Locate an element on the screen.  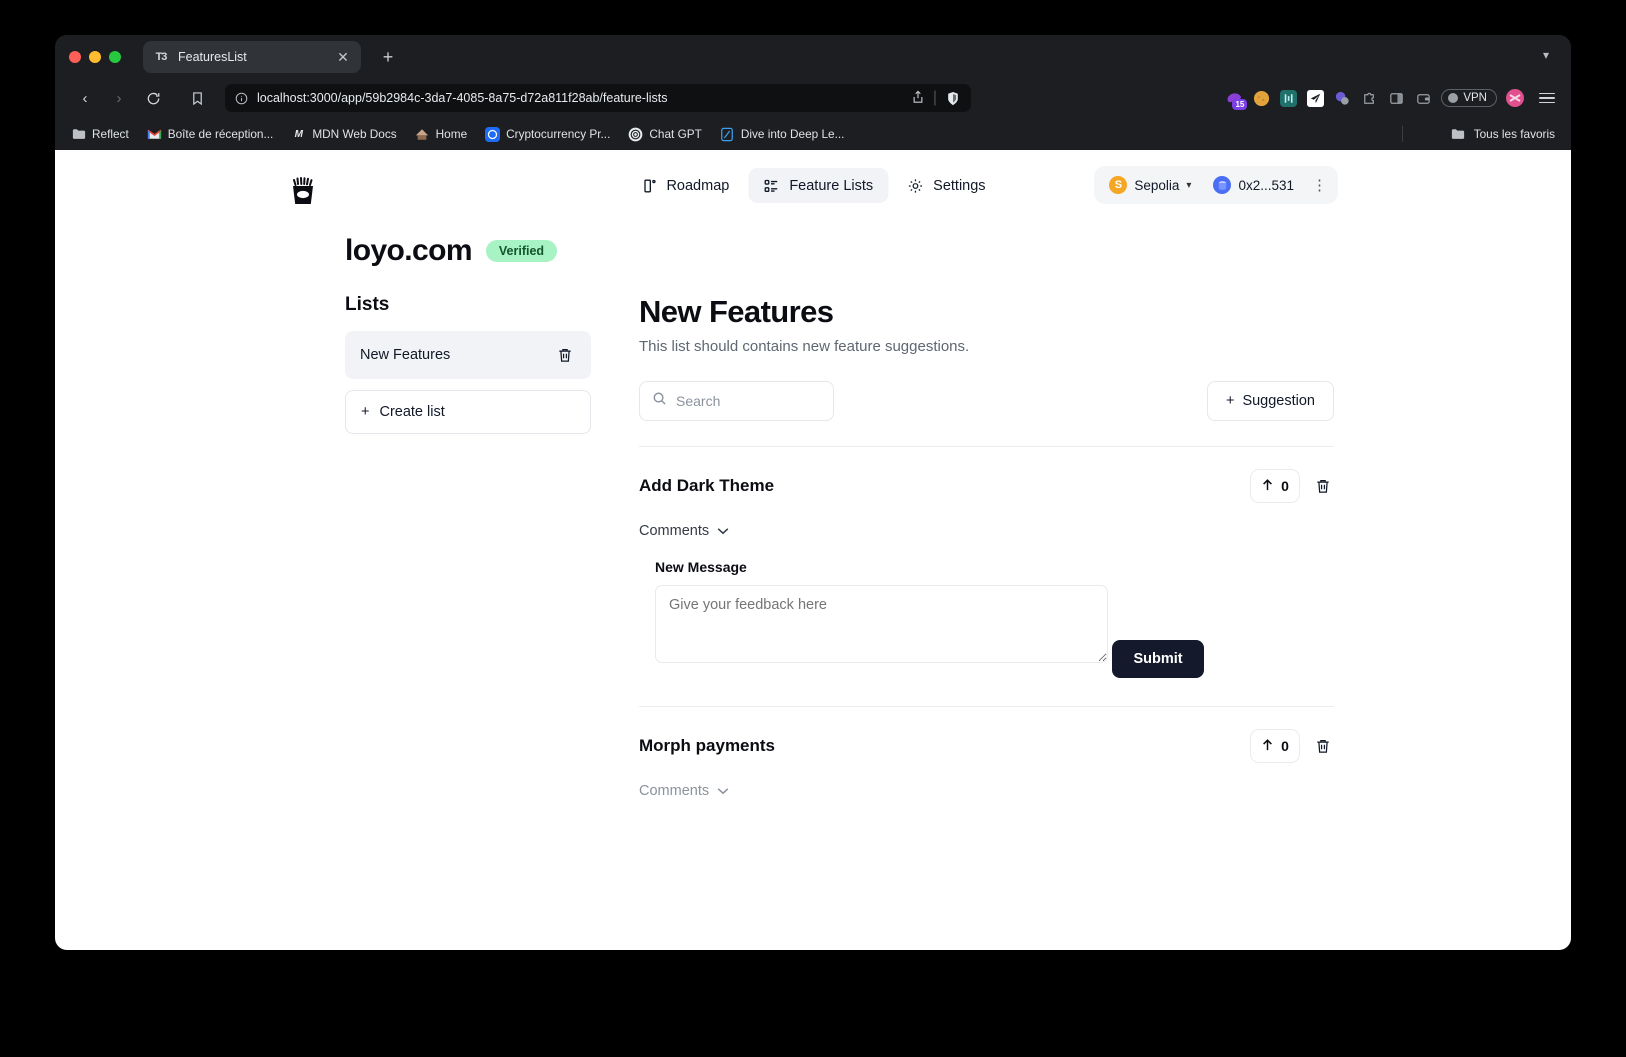
feature-actions: 0 is located at coordinates (1292, 746).